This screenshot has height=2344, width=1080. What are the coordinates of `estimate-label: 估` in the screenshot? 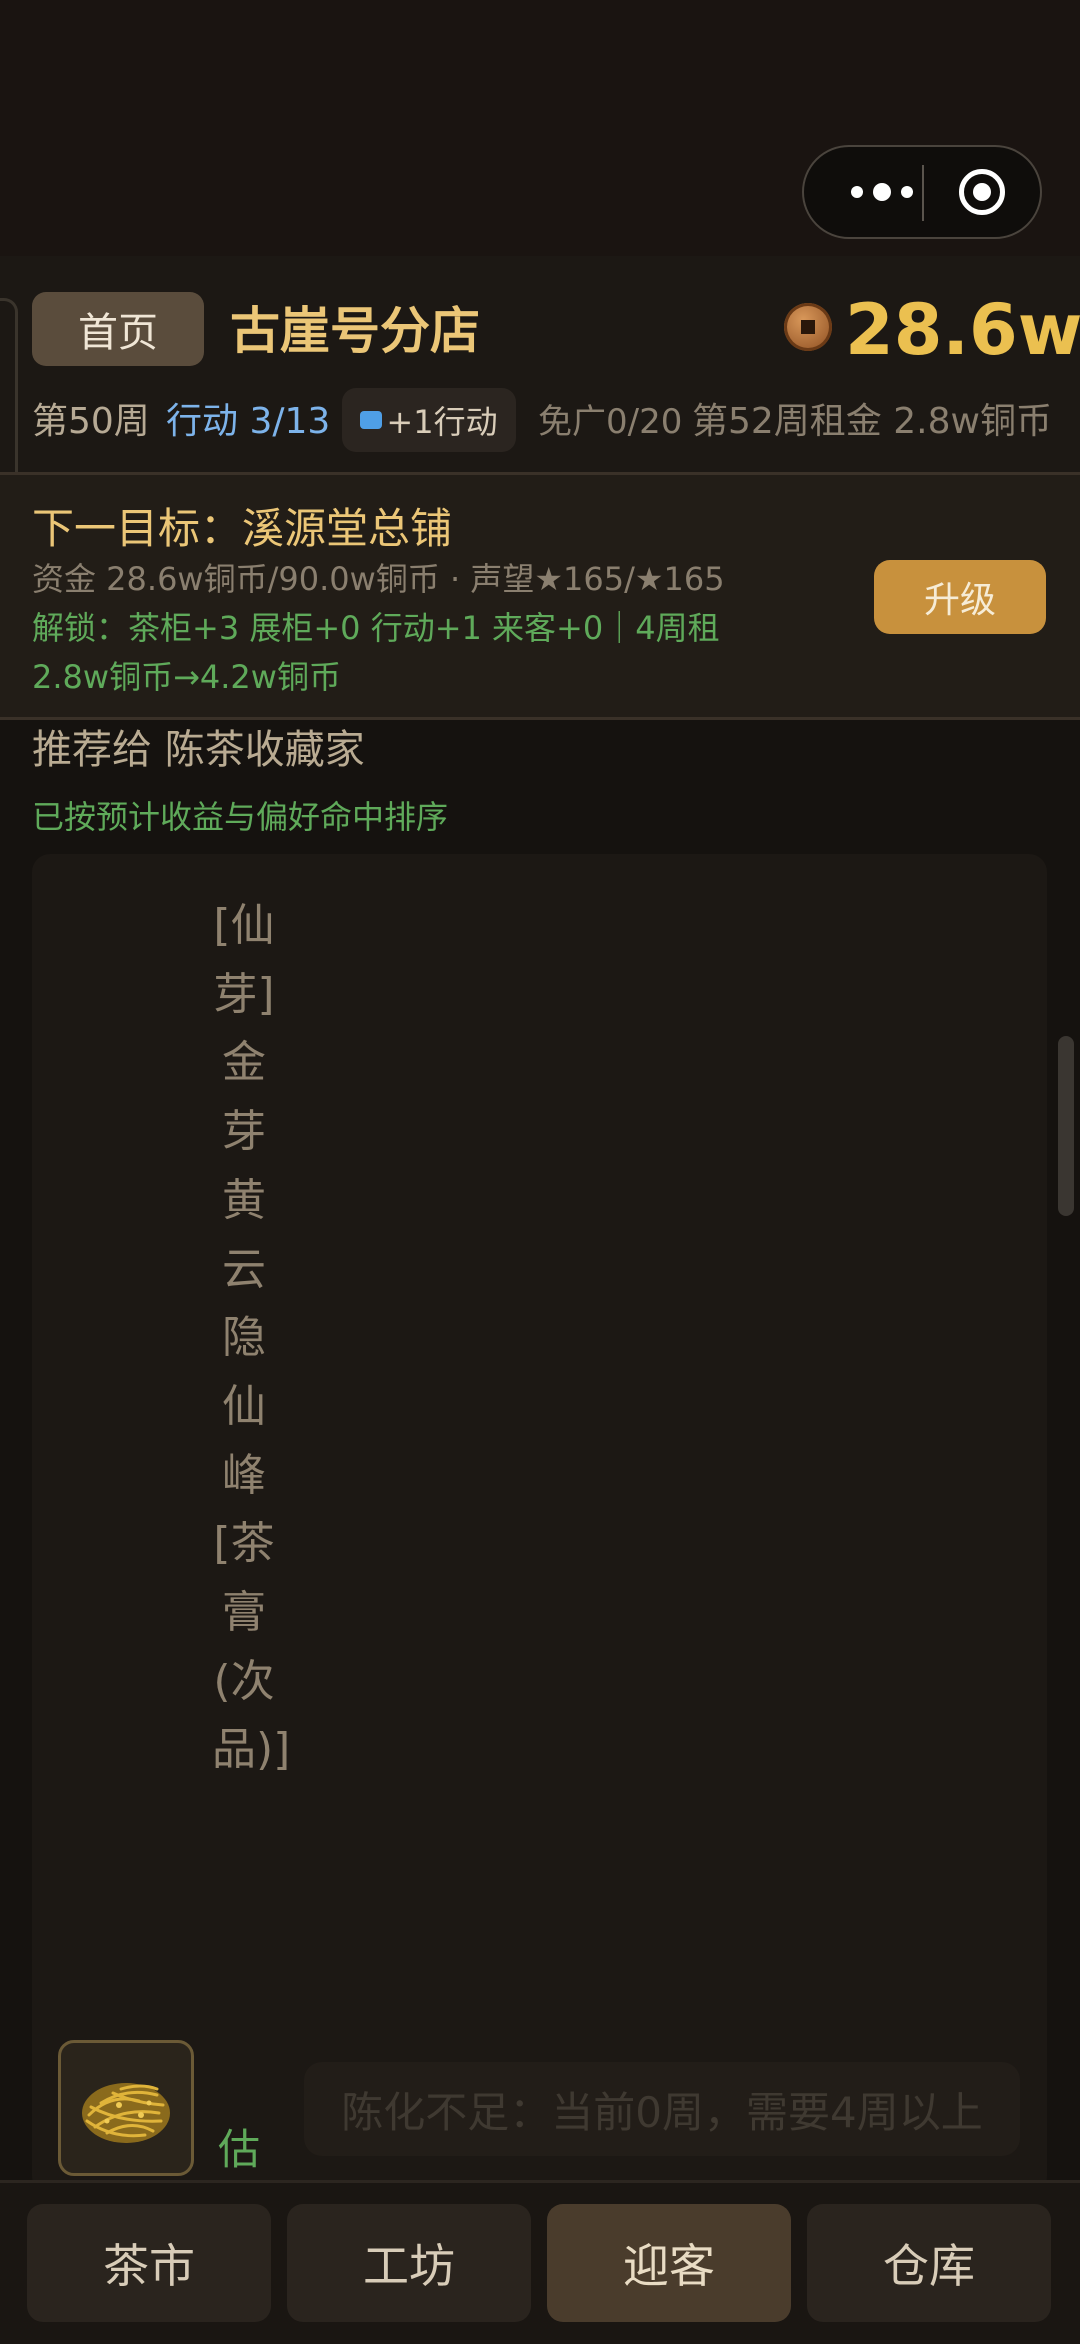 It's located at (239, 2149).